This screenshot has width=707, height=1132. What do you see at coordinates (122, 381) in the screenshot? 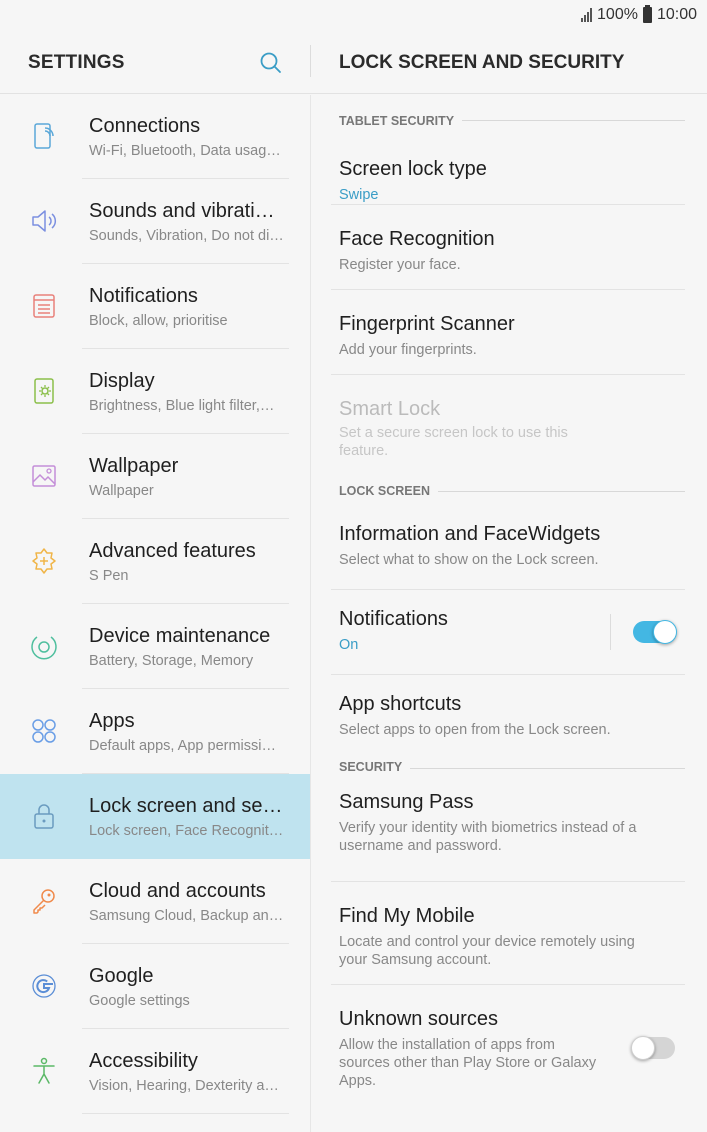
I see `menu-item-title: Display` at bounding box center [122, 381].